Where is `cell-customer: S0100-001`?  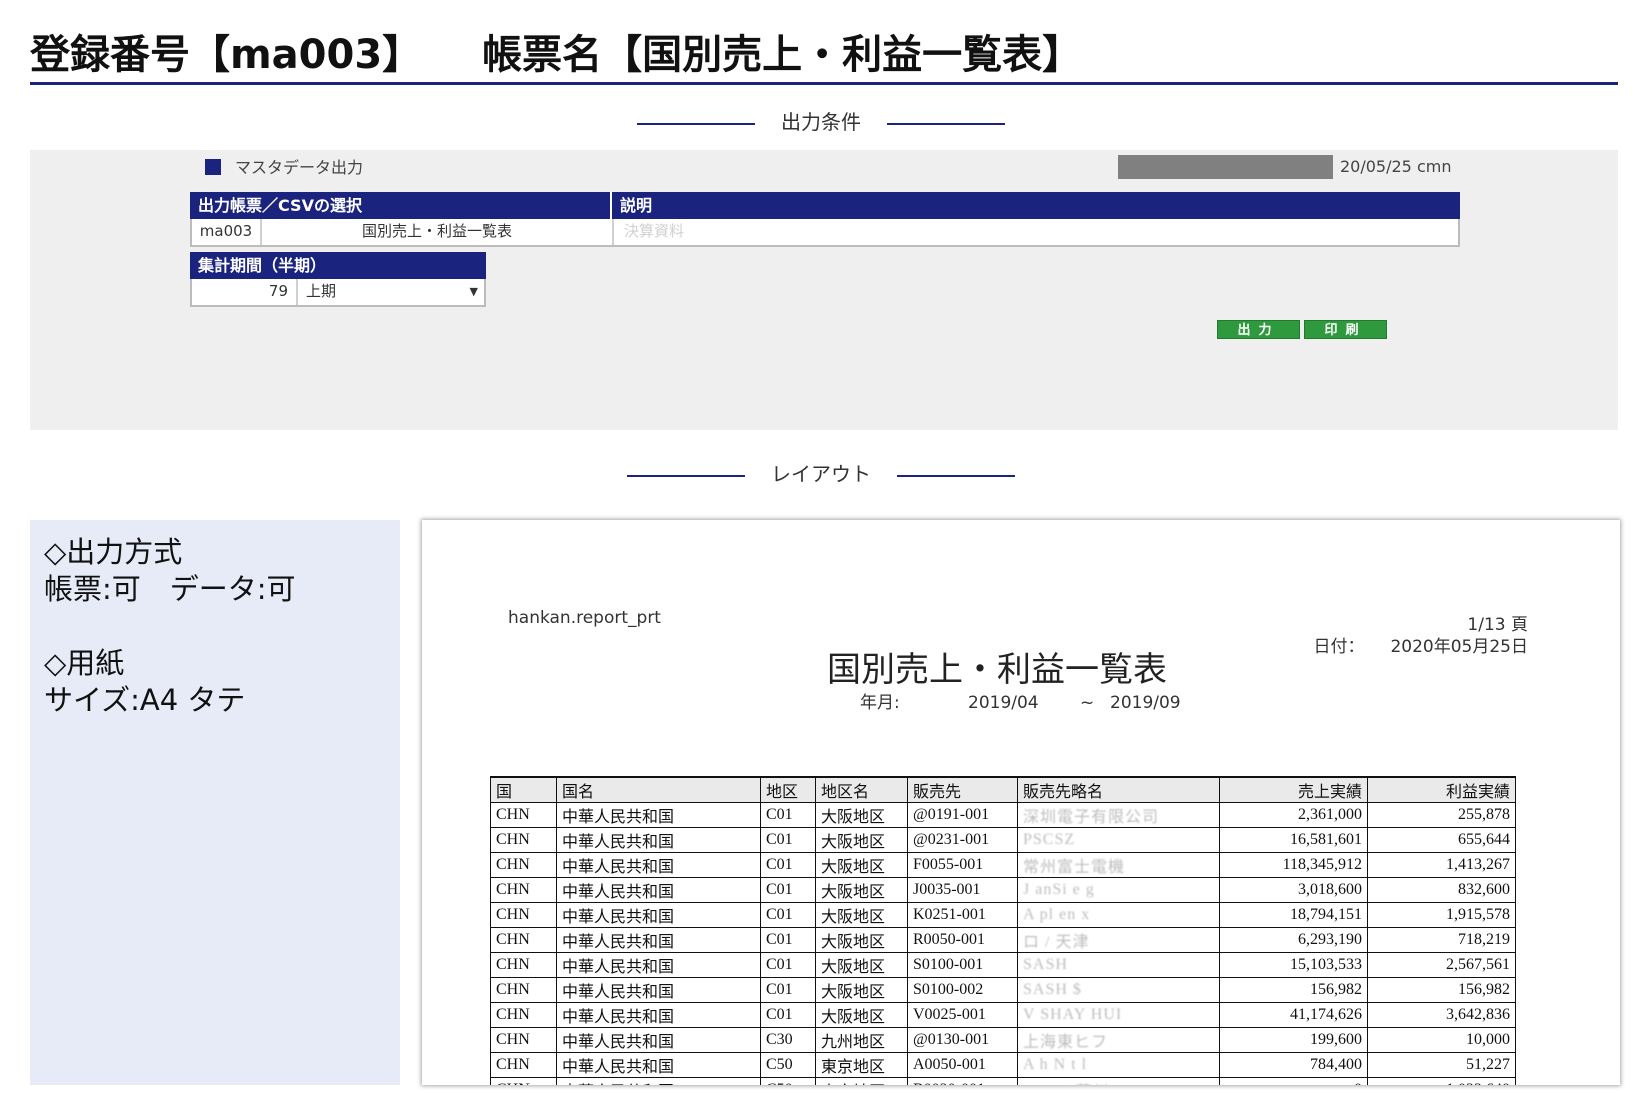
cell-customer: S0100-001 is located at coordinates (962, 965).